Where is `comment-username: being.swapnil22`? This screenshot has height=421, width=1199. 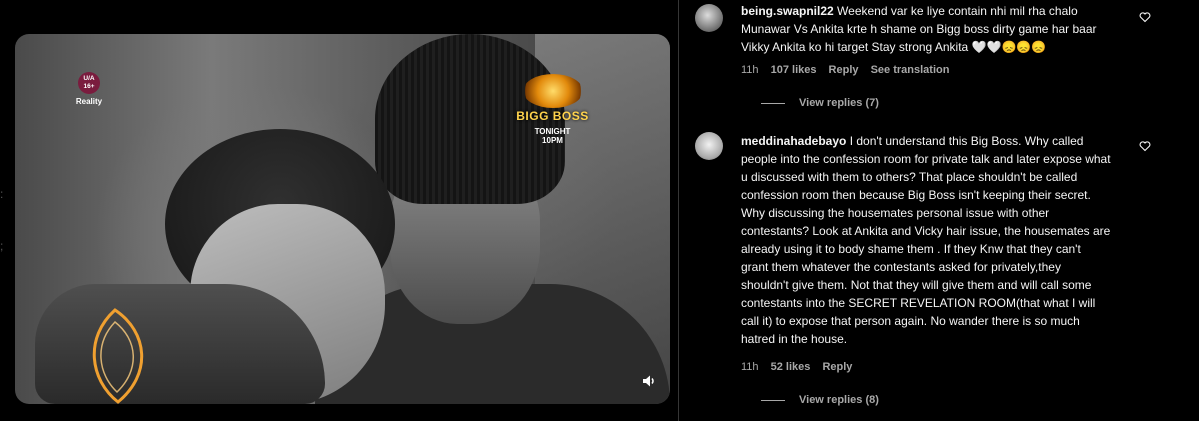
comment-username: being.swapnil22 is located at coordinates (787, 11).